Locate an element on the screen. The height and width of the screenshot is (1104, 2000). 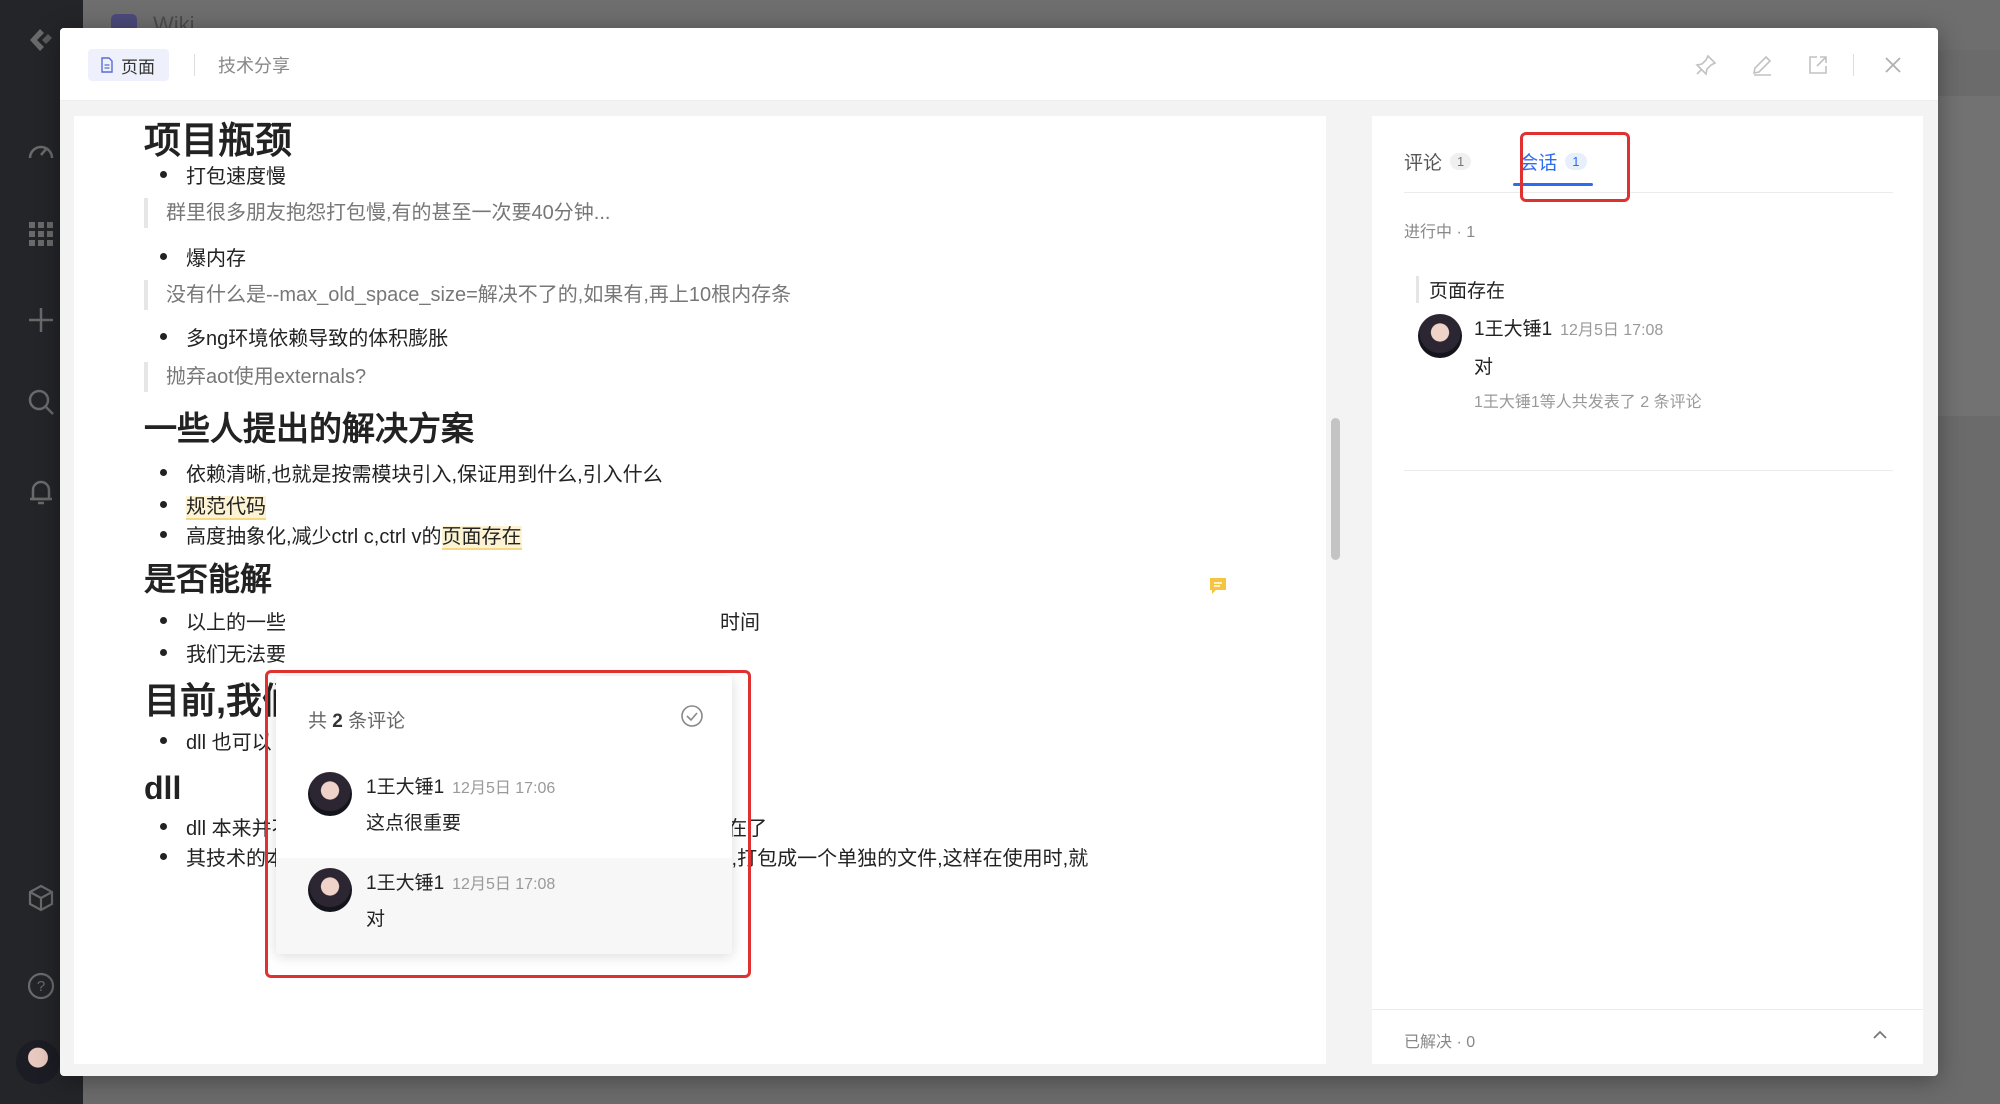
comment-time: 12月5日 17:06 is located at coordinates (504, 788).